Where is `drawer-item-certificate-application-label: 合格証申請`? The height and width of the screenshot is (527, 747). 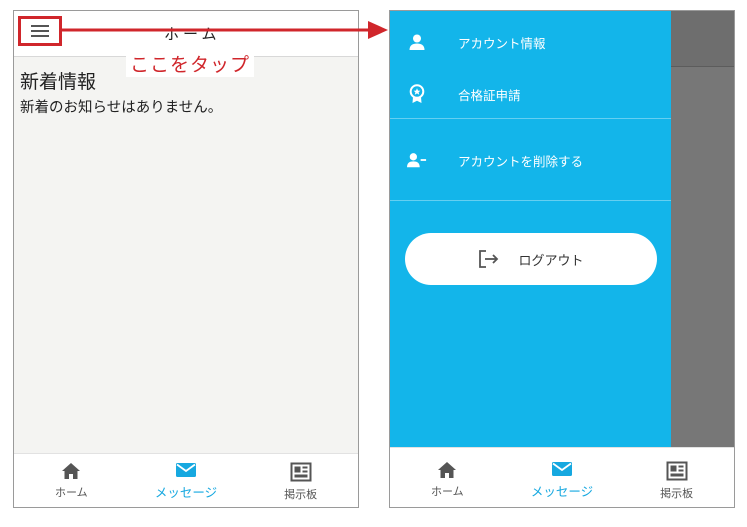
drawer-item-certificate-application-label: 合格証申請 is located at coordinates (489, 95).